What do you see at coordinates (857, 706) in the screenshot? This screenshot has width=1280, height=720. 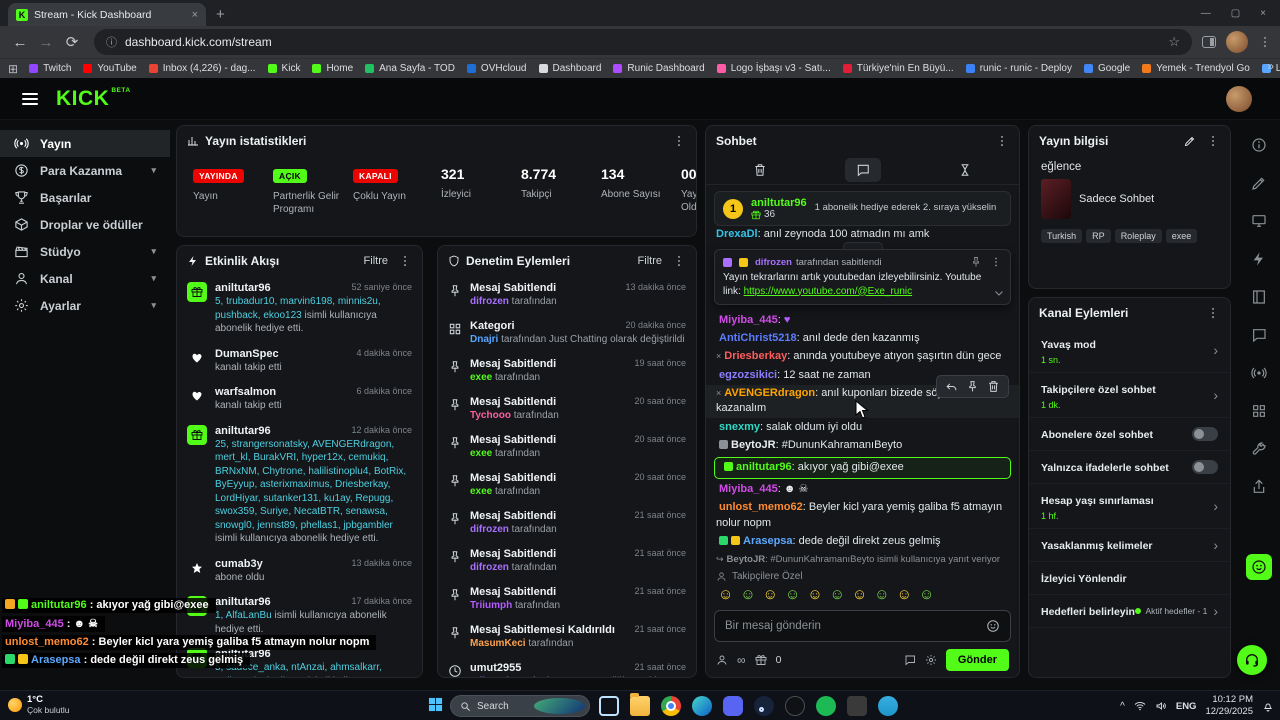 I see `epic-icon` at bounding box center [857, 706].